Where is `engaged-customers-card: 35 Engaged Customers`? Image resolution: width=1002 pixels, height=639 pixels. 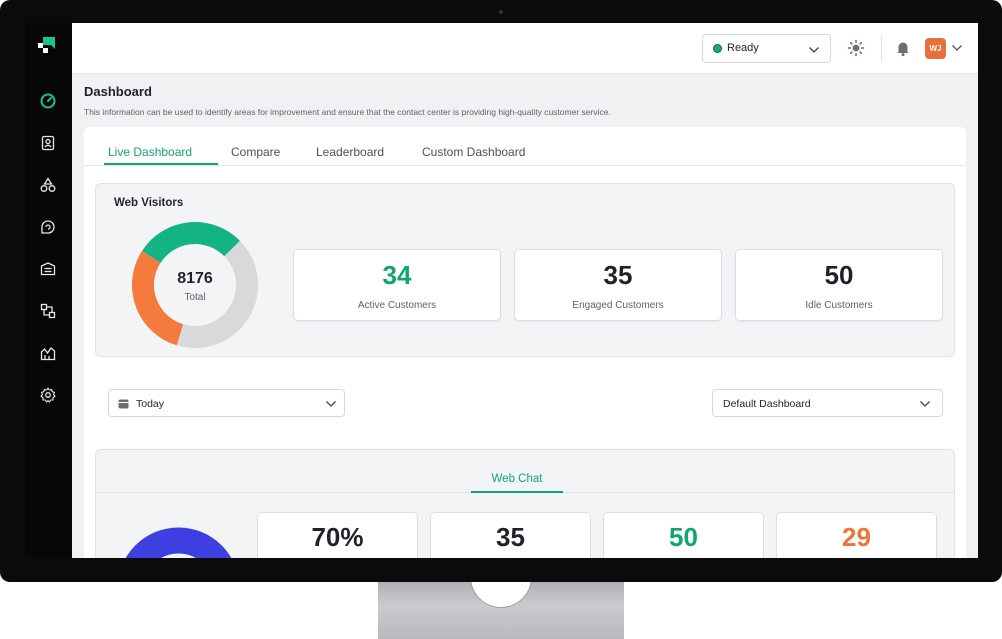
engaged-customers-card: 35 Engaged Customers is located at coordinates (618, 285).